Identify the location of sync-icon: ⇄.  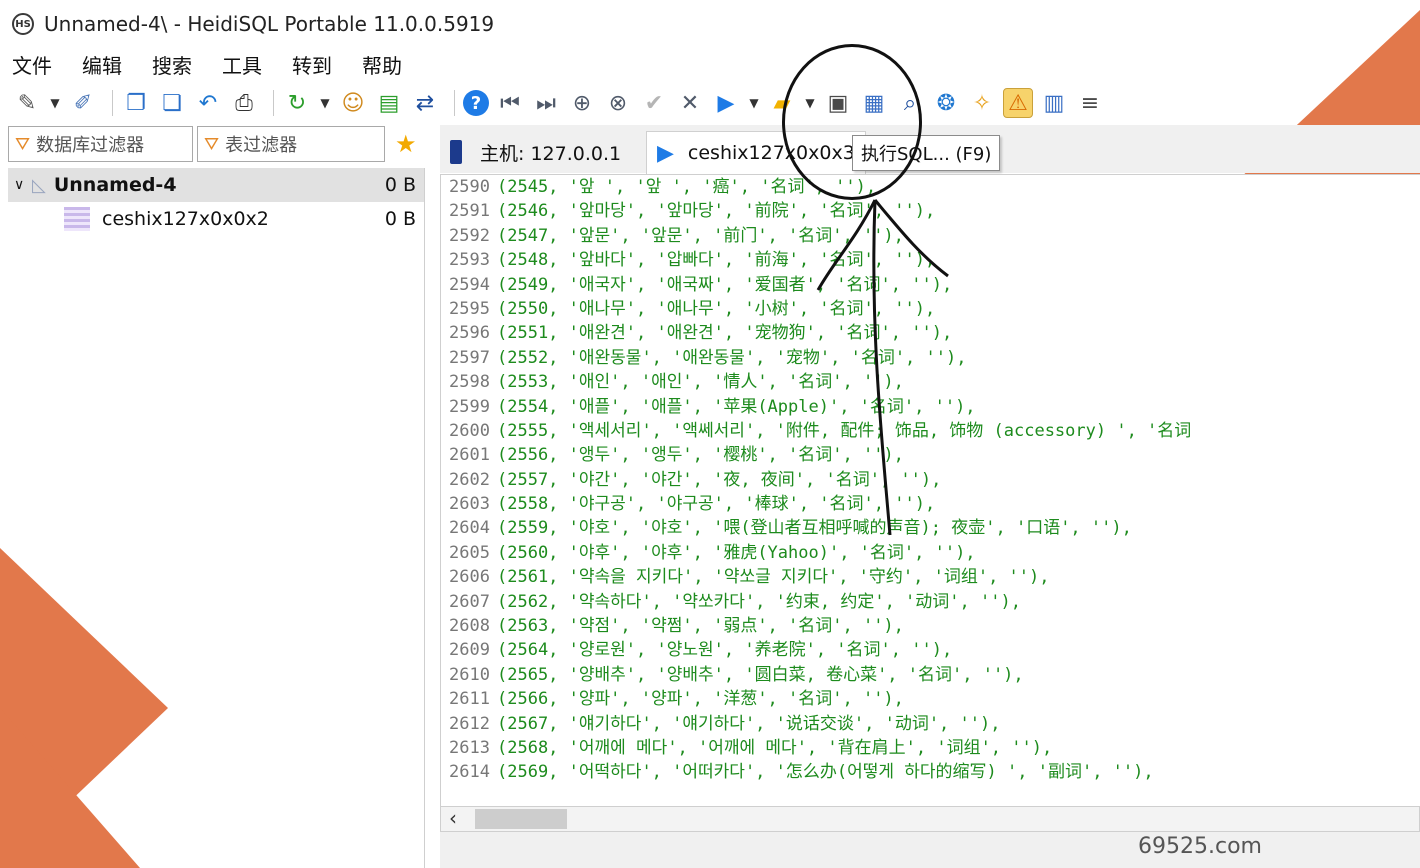
(425, 103).